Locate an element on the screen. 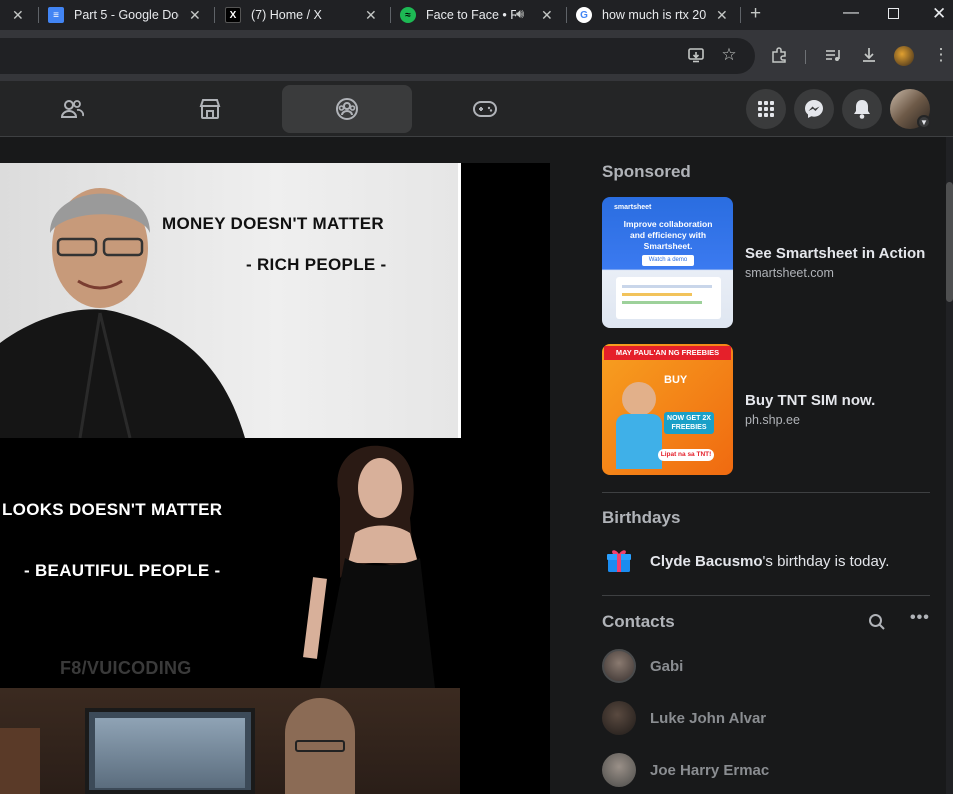  meme-line-3: LOOKS DOESN'T MATTER is located at coordinates (112, 509).